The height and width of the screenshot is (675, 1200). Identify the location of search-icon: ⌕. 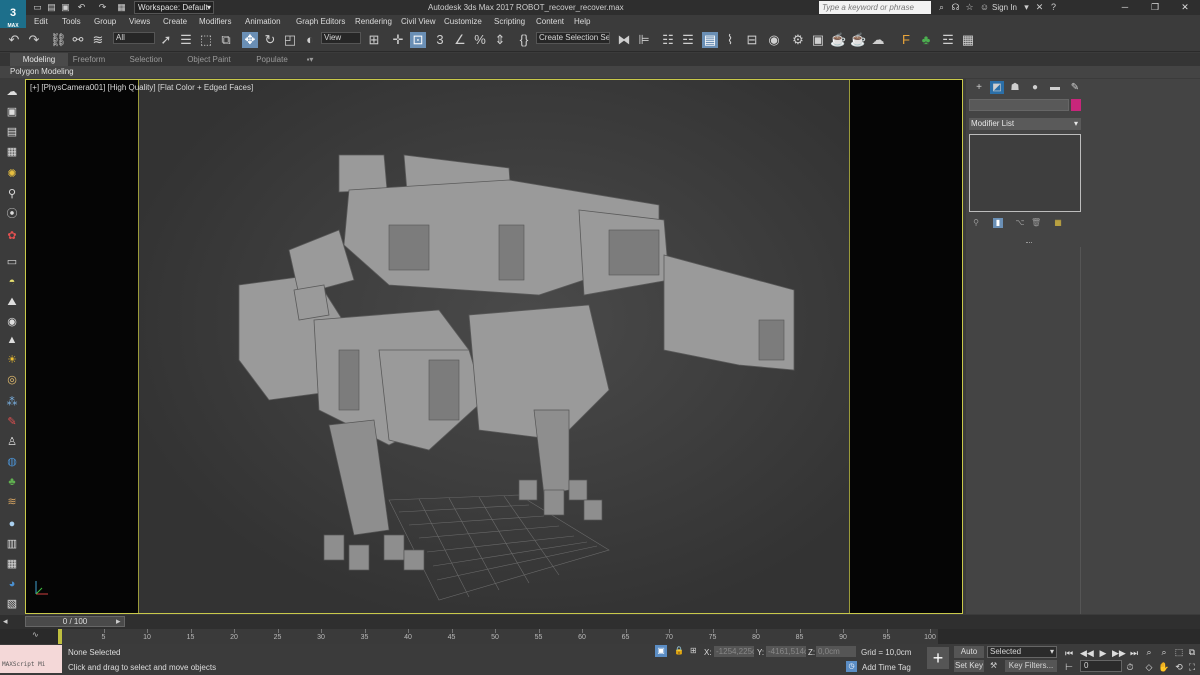
(941, 7).